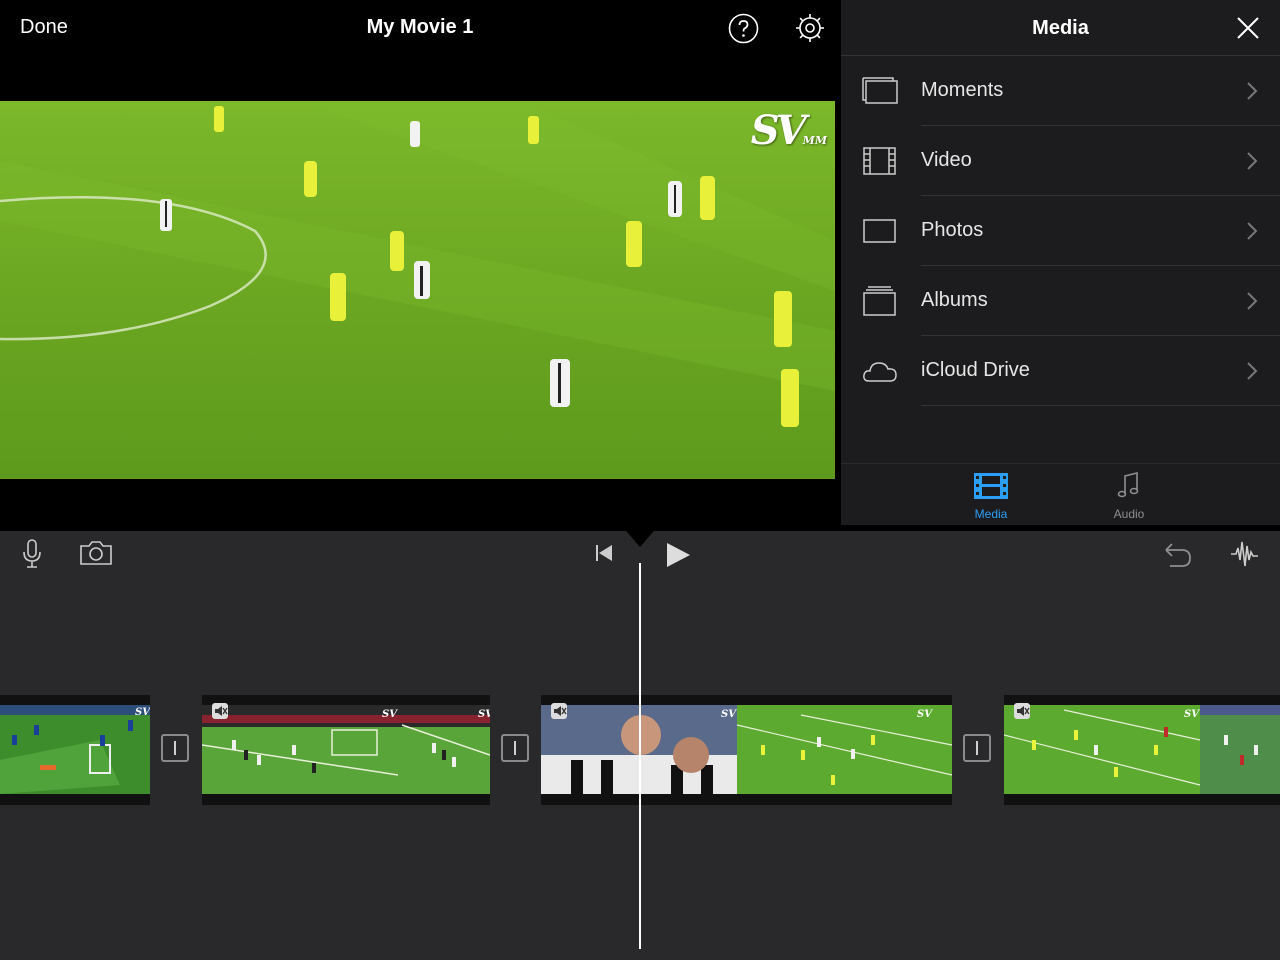  What do you see at coordinates (1060, 371) in the screenshot?
I see `media-item-icloud-drive: iCloud Drive` at bounding box center [1060, 371].